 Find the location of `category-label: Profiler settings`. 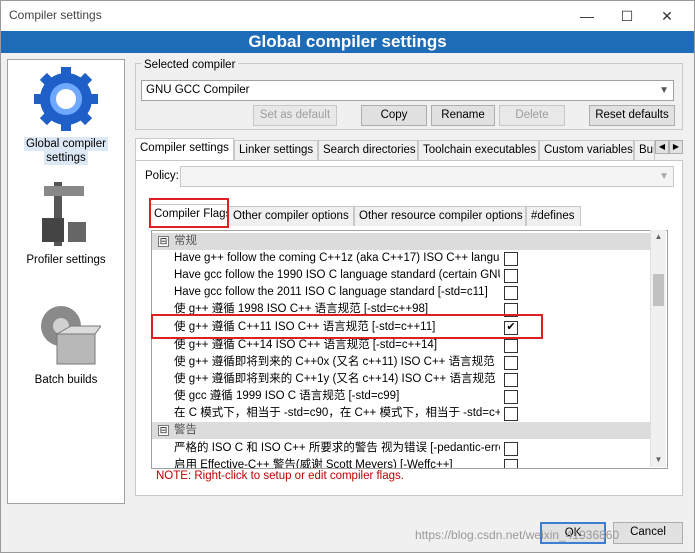

category-label: Profiler settings is located at coordinates (66, 260).